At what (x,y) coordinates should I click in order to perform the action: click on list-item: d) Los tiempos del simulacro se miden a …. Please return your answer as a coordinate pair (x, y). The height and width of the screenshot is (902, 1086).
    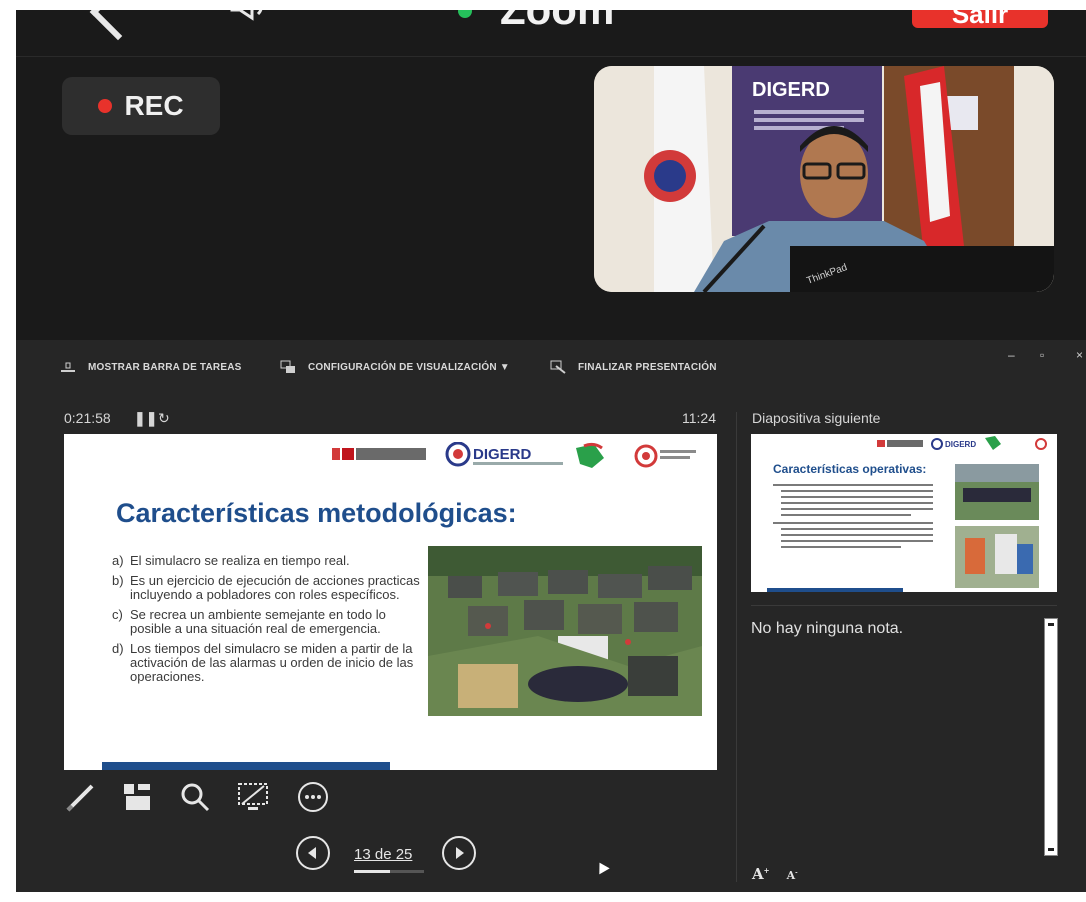
    Looking at the image, I should click on (271, 663).